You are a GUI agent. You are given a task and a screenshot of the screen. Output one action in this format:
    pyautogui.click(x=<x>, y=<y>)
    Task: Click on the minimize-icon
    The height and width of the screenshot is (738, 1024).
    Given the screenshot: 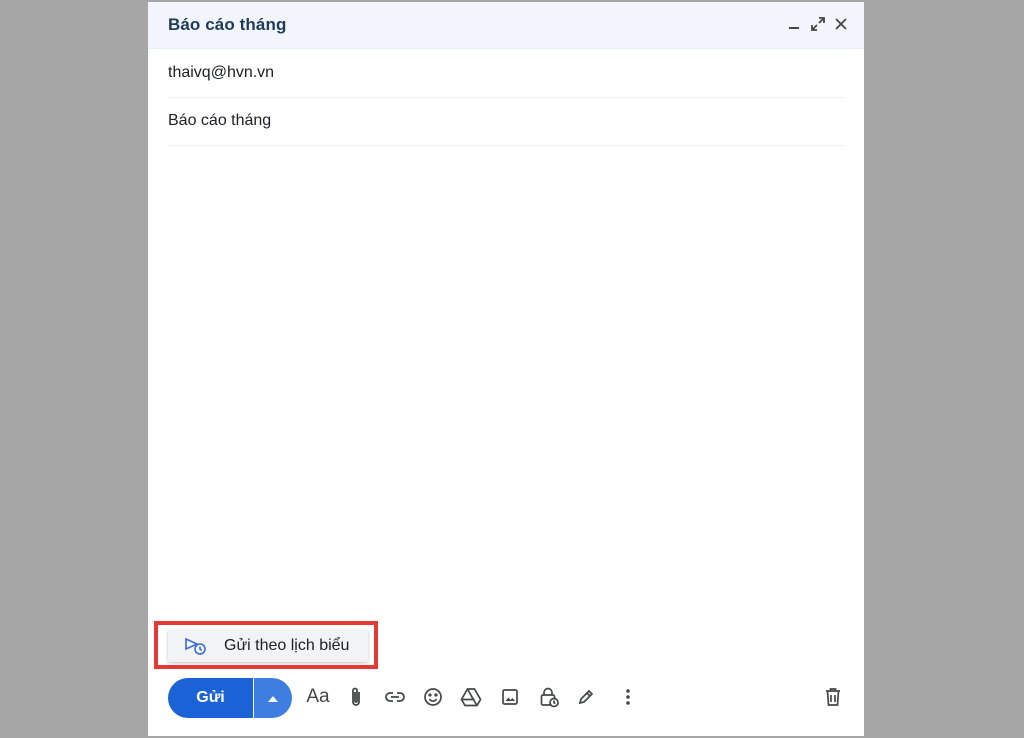 What is the action you would take?
    pyautogui.click(x=794, y=24)
    